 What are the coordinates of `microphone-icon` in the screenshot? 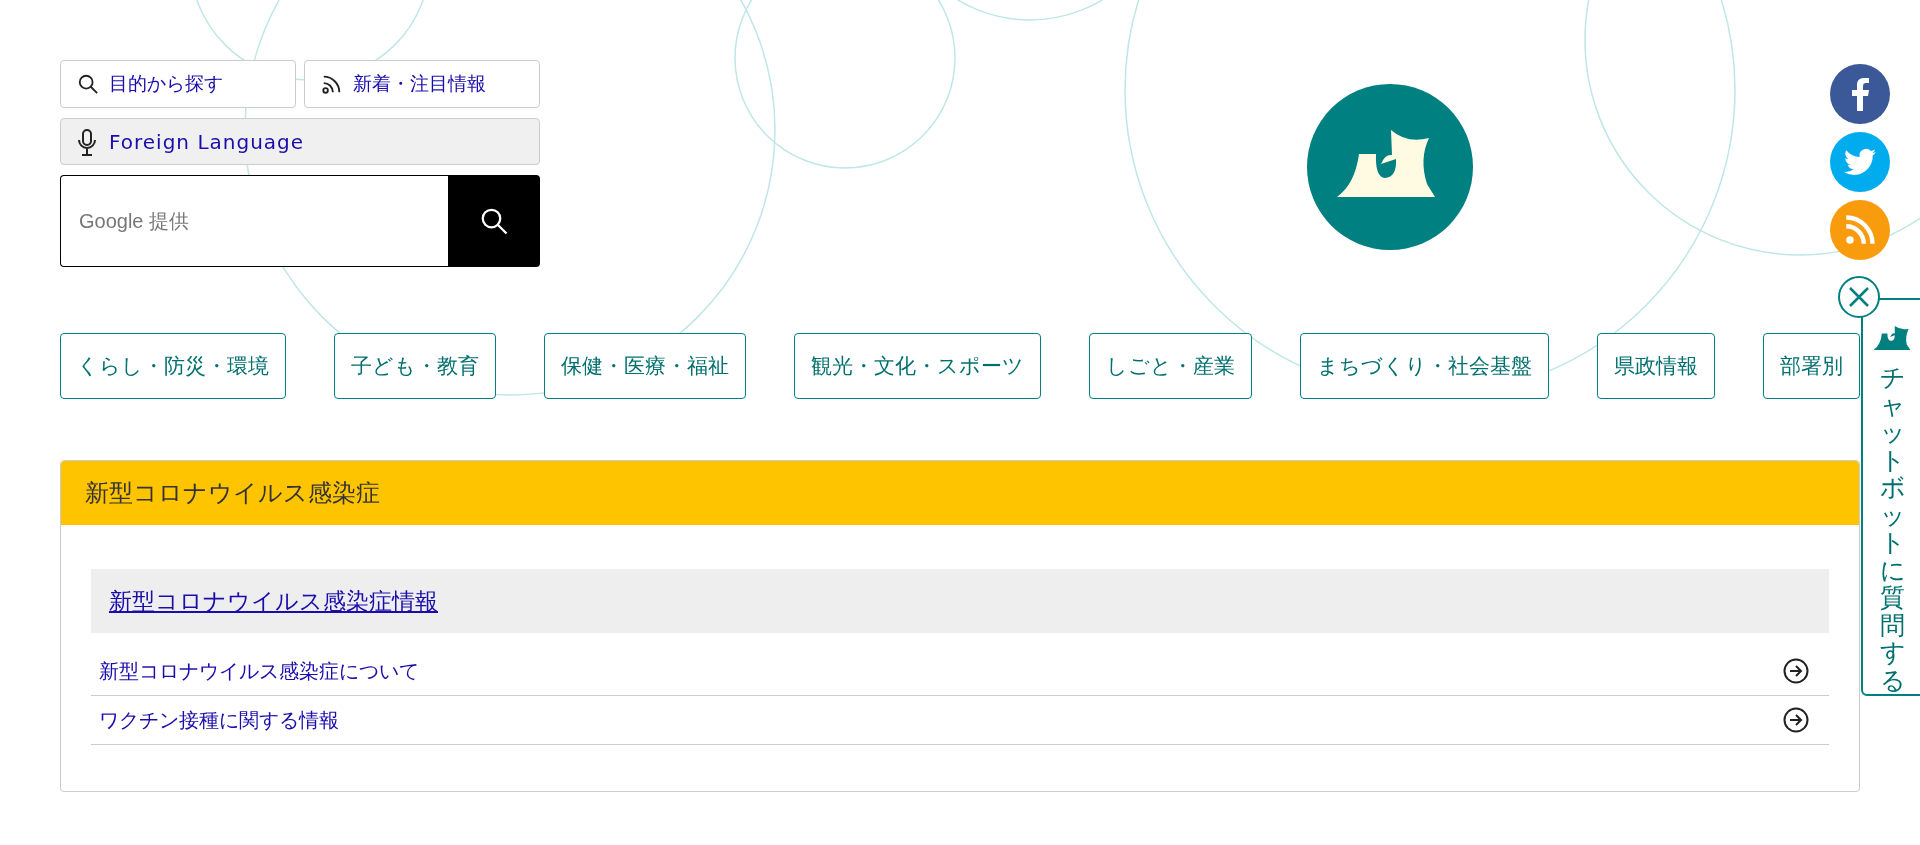 It's located at (87, 141).